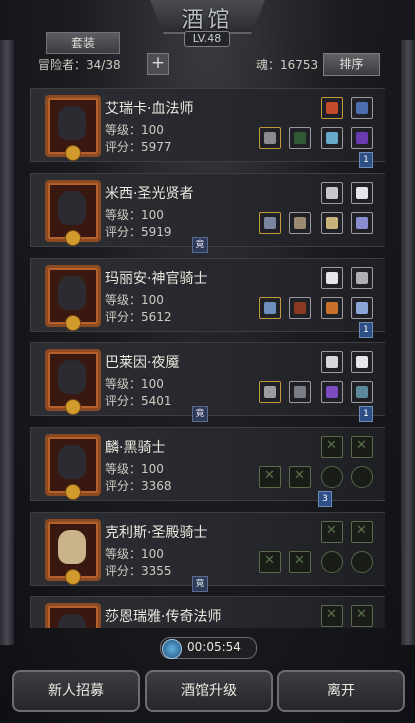 The width and height of the screenshot is (415, 723). What do you see at coordinates (214, 647) in the screenshot?
I see `timer-text: 00:05:54` at bounding box center [214, 647].